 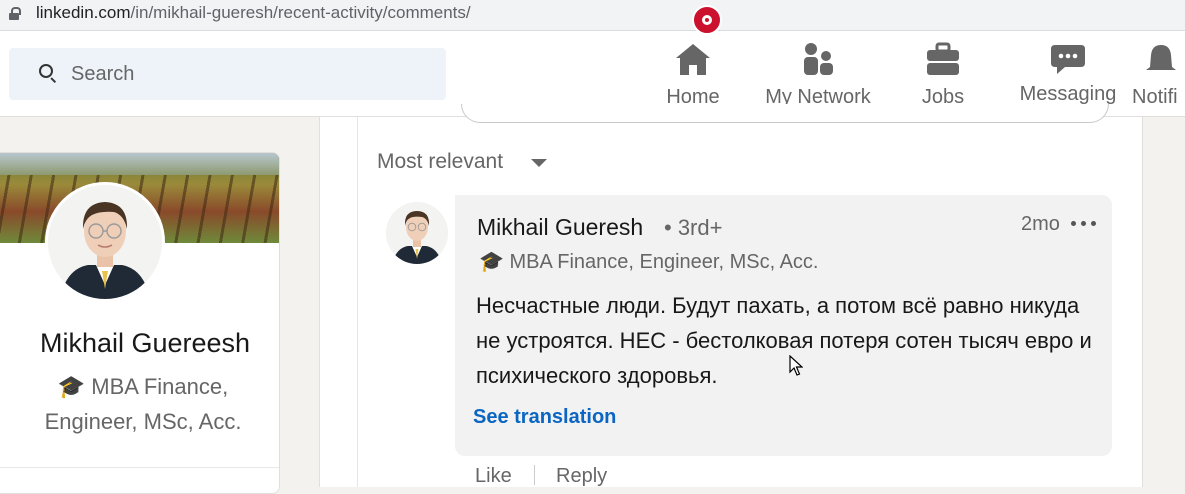 I want to click on url-host: linkedin.com, so click(x=83, y=12).